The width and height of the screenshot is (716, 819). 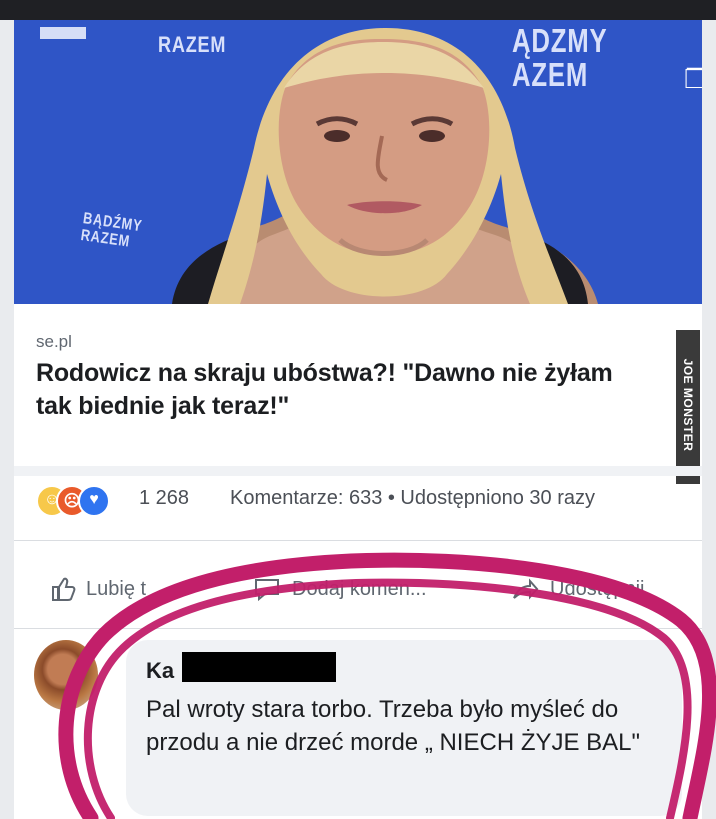 I want to click on expand-icon: ❐, so click(x=693, y=79).